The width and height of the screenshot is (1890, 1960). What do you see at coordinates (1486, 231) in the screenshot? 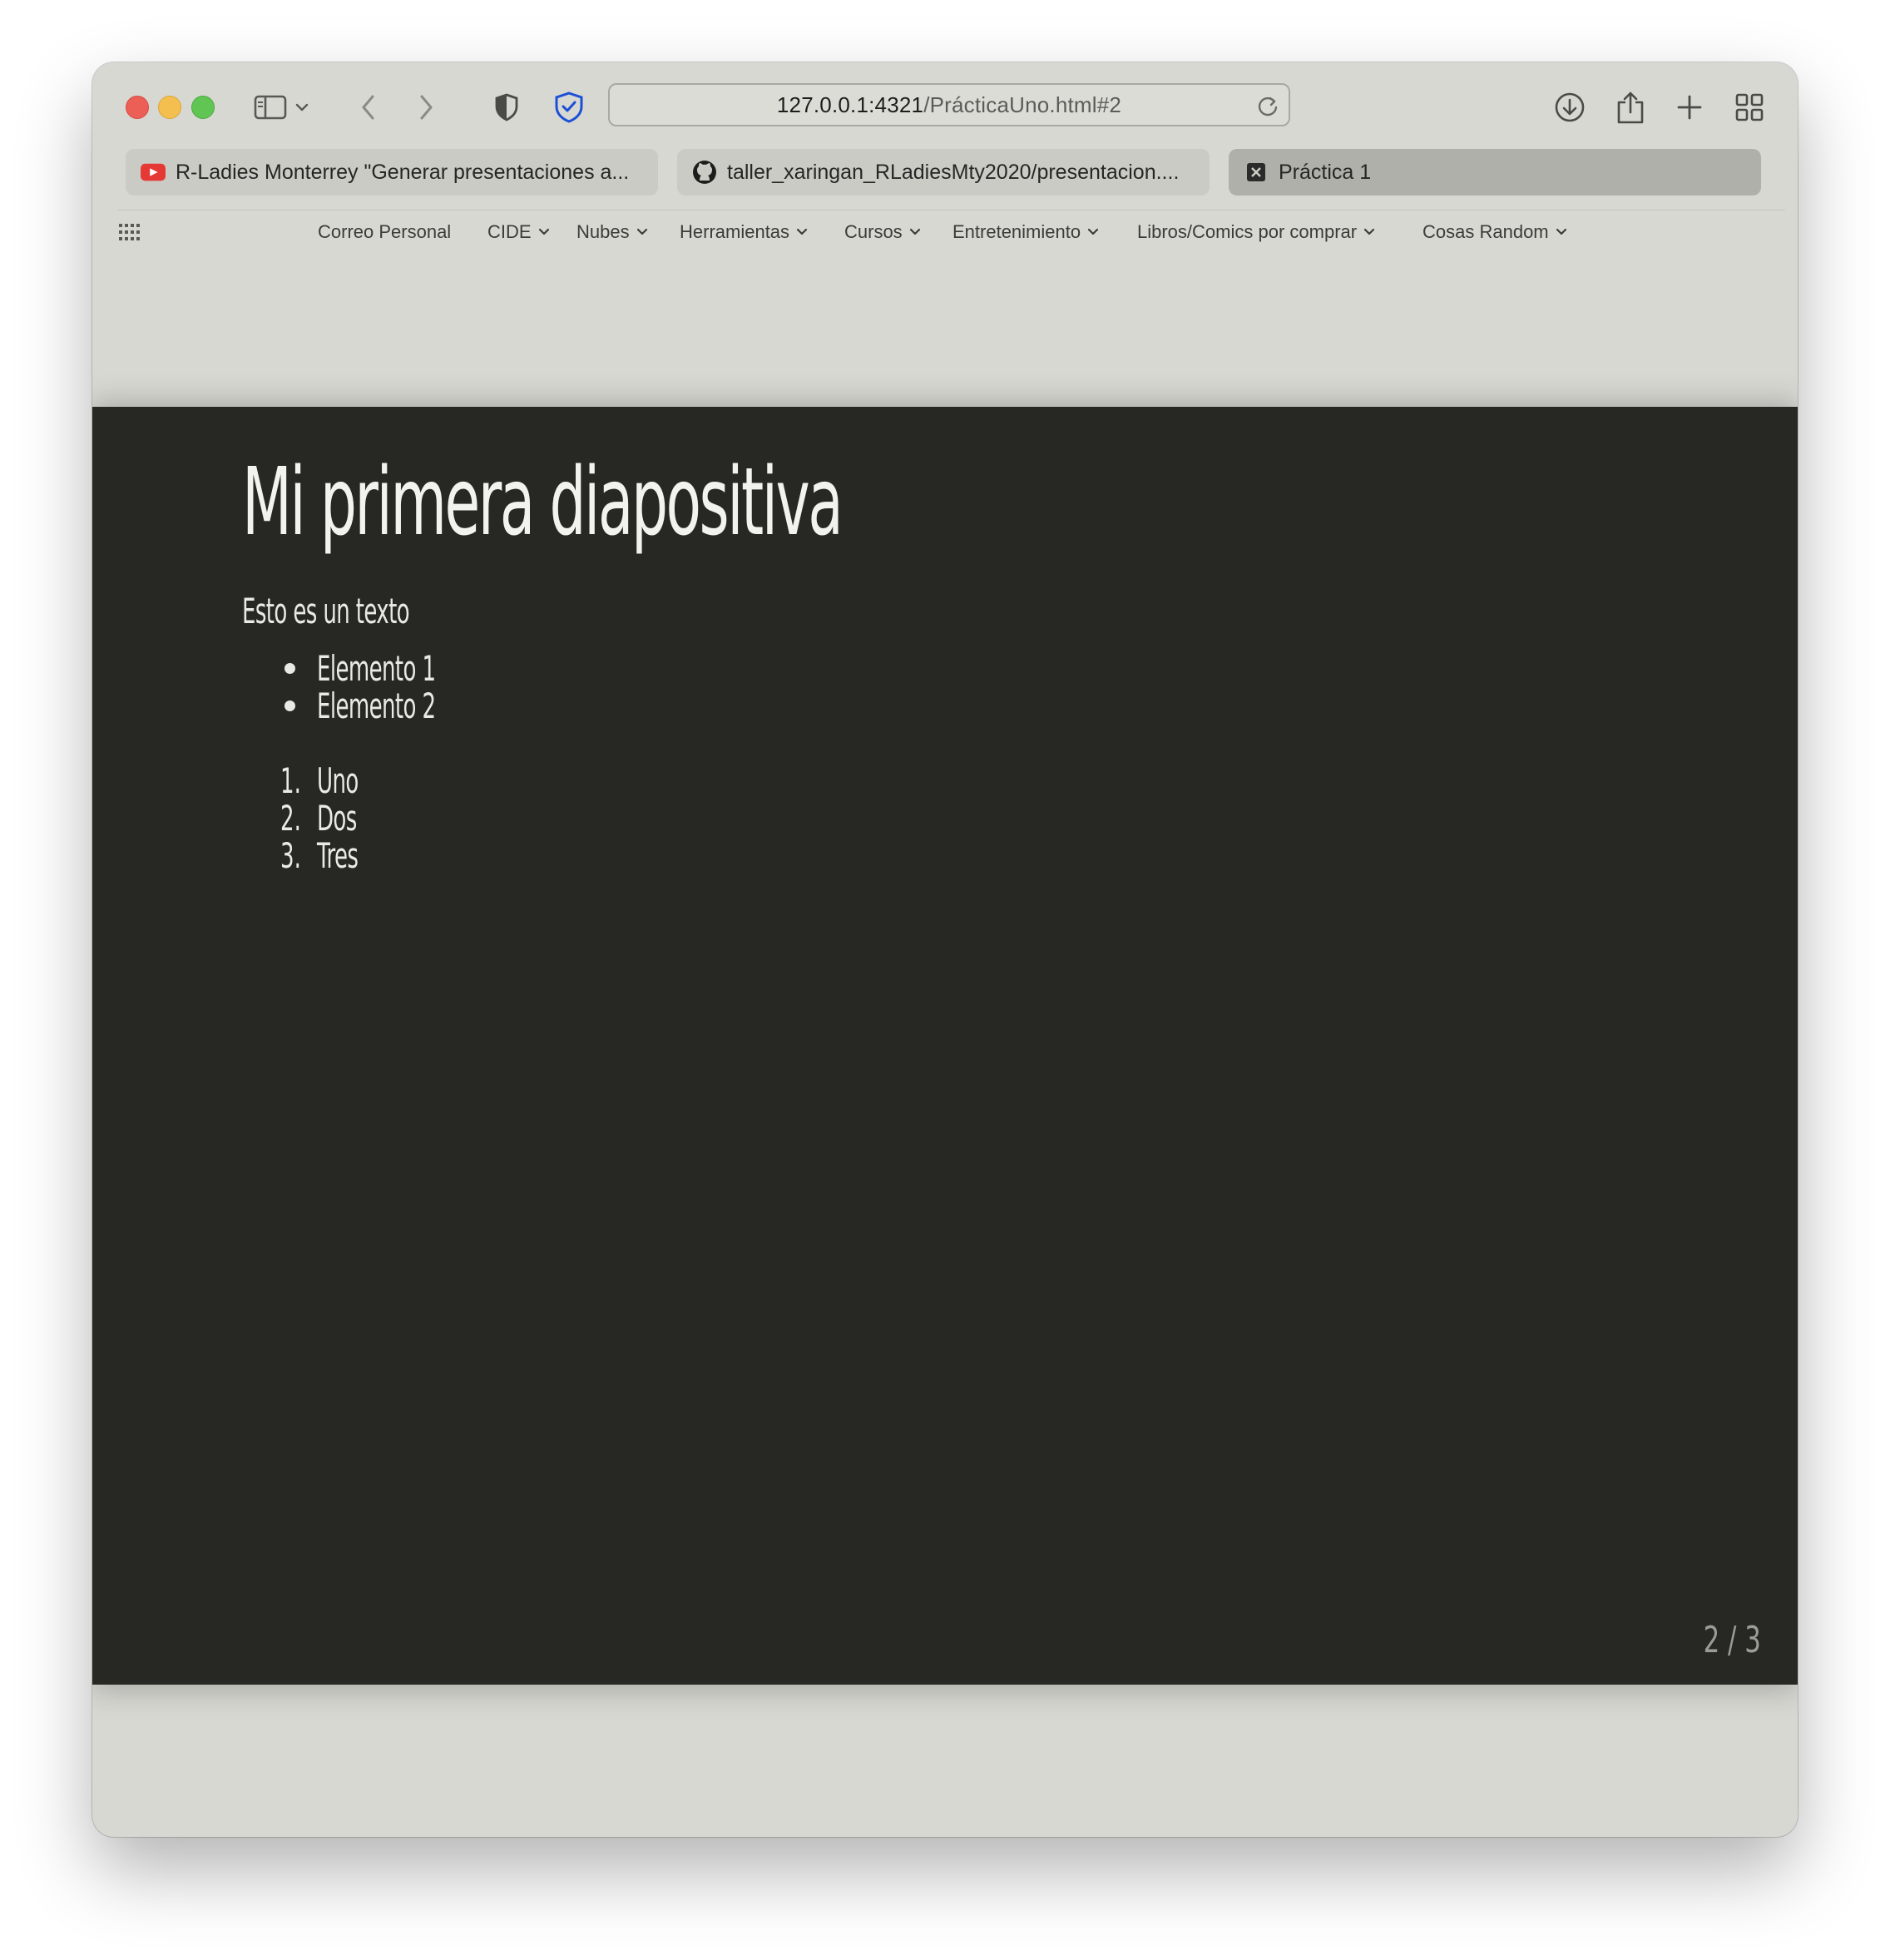
I see `favorite-label: Cosas Random` at bounding box center [1486, 231].